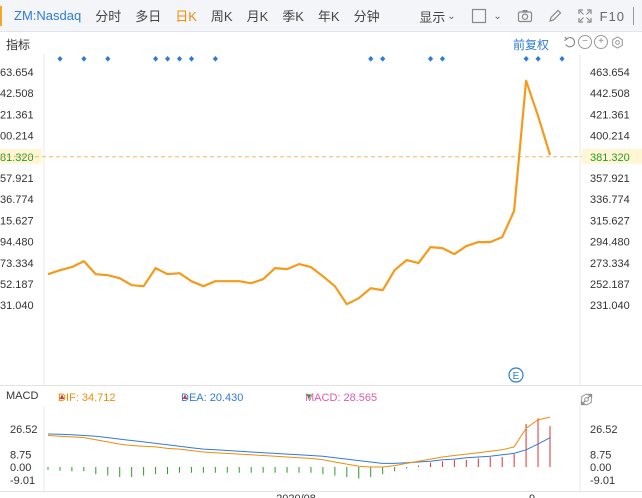 Image resolution: width=642 pixels, height=498 pixels. I want to click on x-tick-label: 9, so click(532, 495).